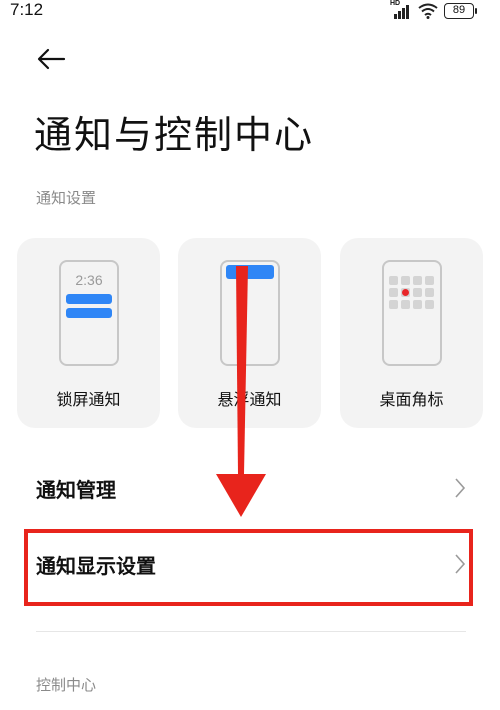 The width and height of the screenshot is (500, 710). What do you see at coordinates (248, 567) in the screenshot?
I see `annotation-highlight-box` at bounding box center [248, 567].